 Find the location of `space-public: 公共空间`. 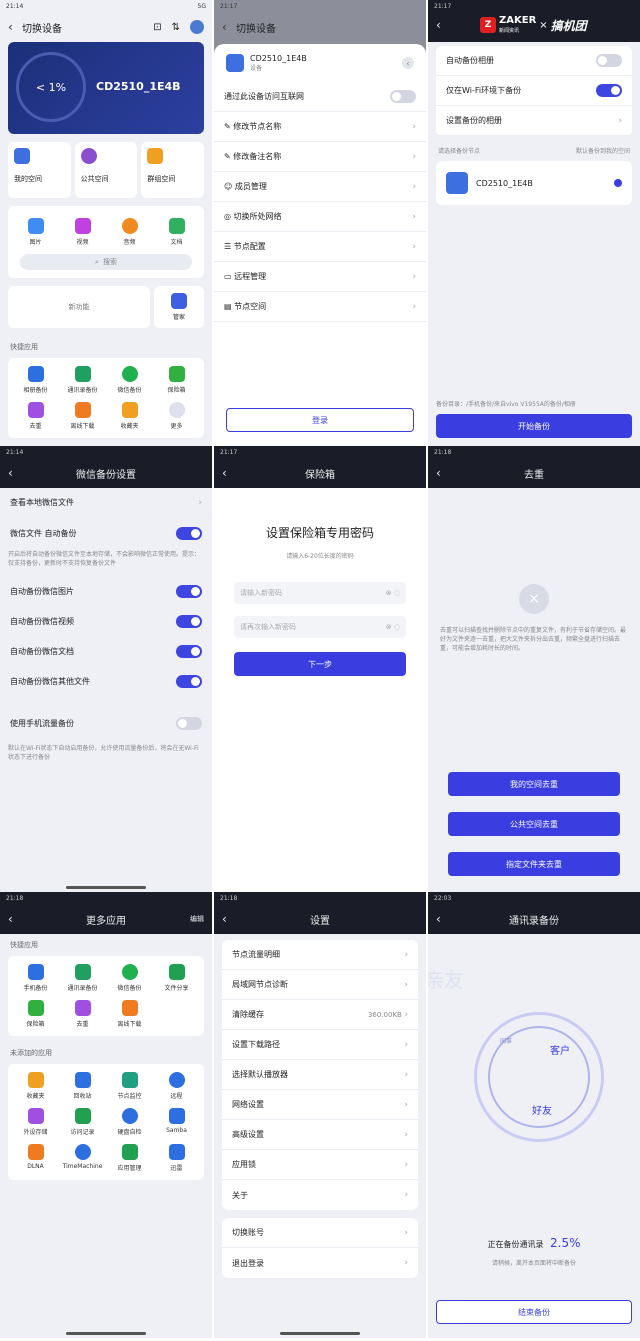

space-public: 公共空间 is located at coordinates (106, 170).